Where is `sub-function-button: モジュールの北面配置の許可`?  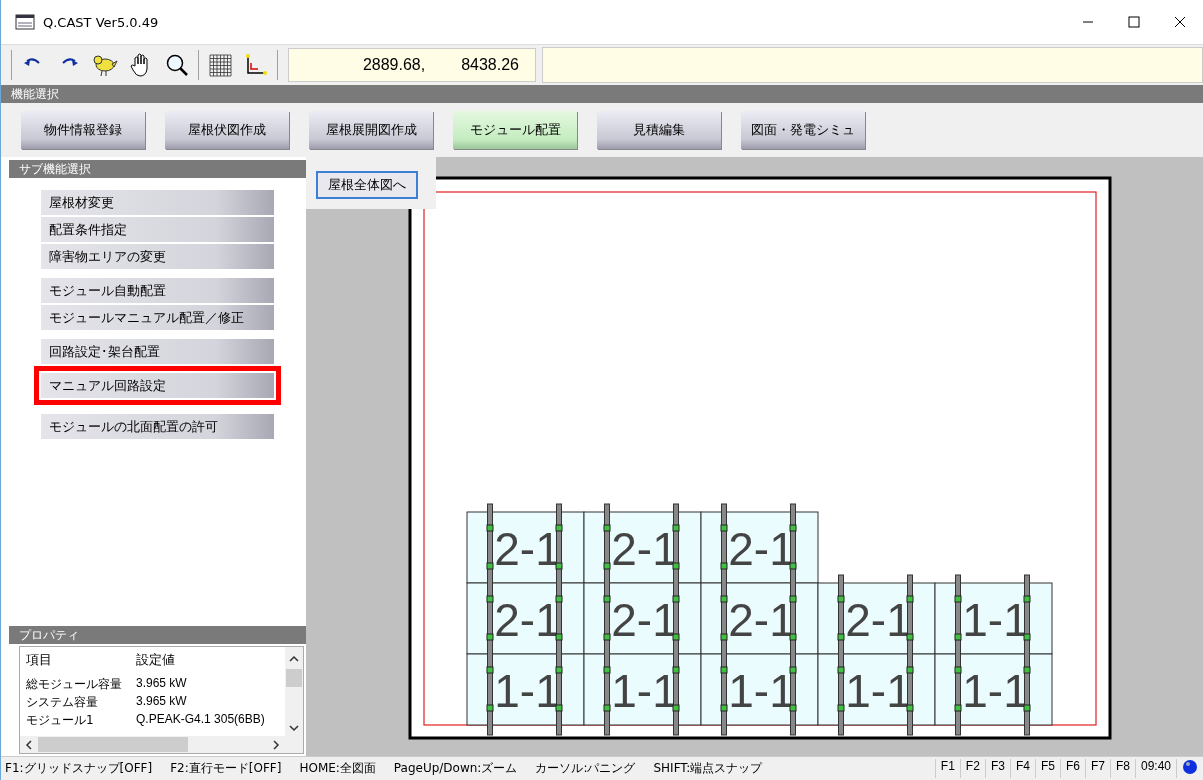 sub-function-button: モジュールの北面配置の許可 is located at coordinates (157, 426).